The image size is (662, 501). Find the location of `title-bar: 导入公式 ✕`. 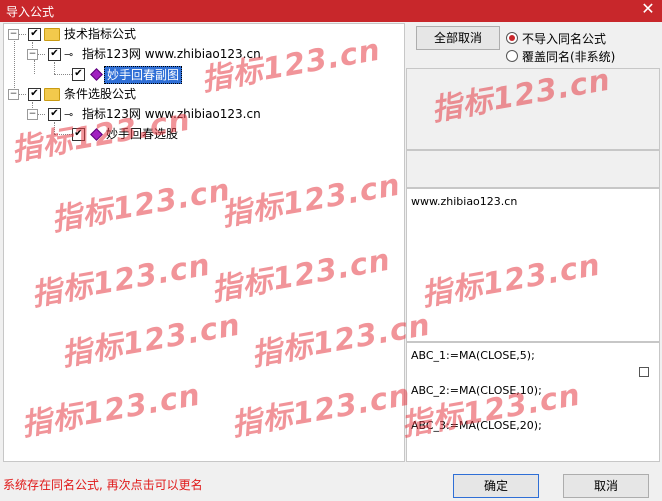

title-bar: 导入公式 ✕ is located at coordinates (331, 11).